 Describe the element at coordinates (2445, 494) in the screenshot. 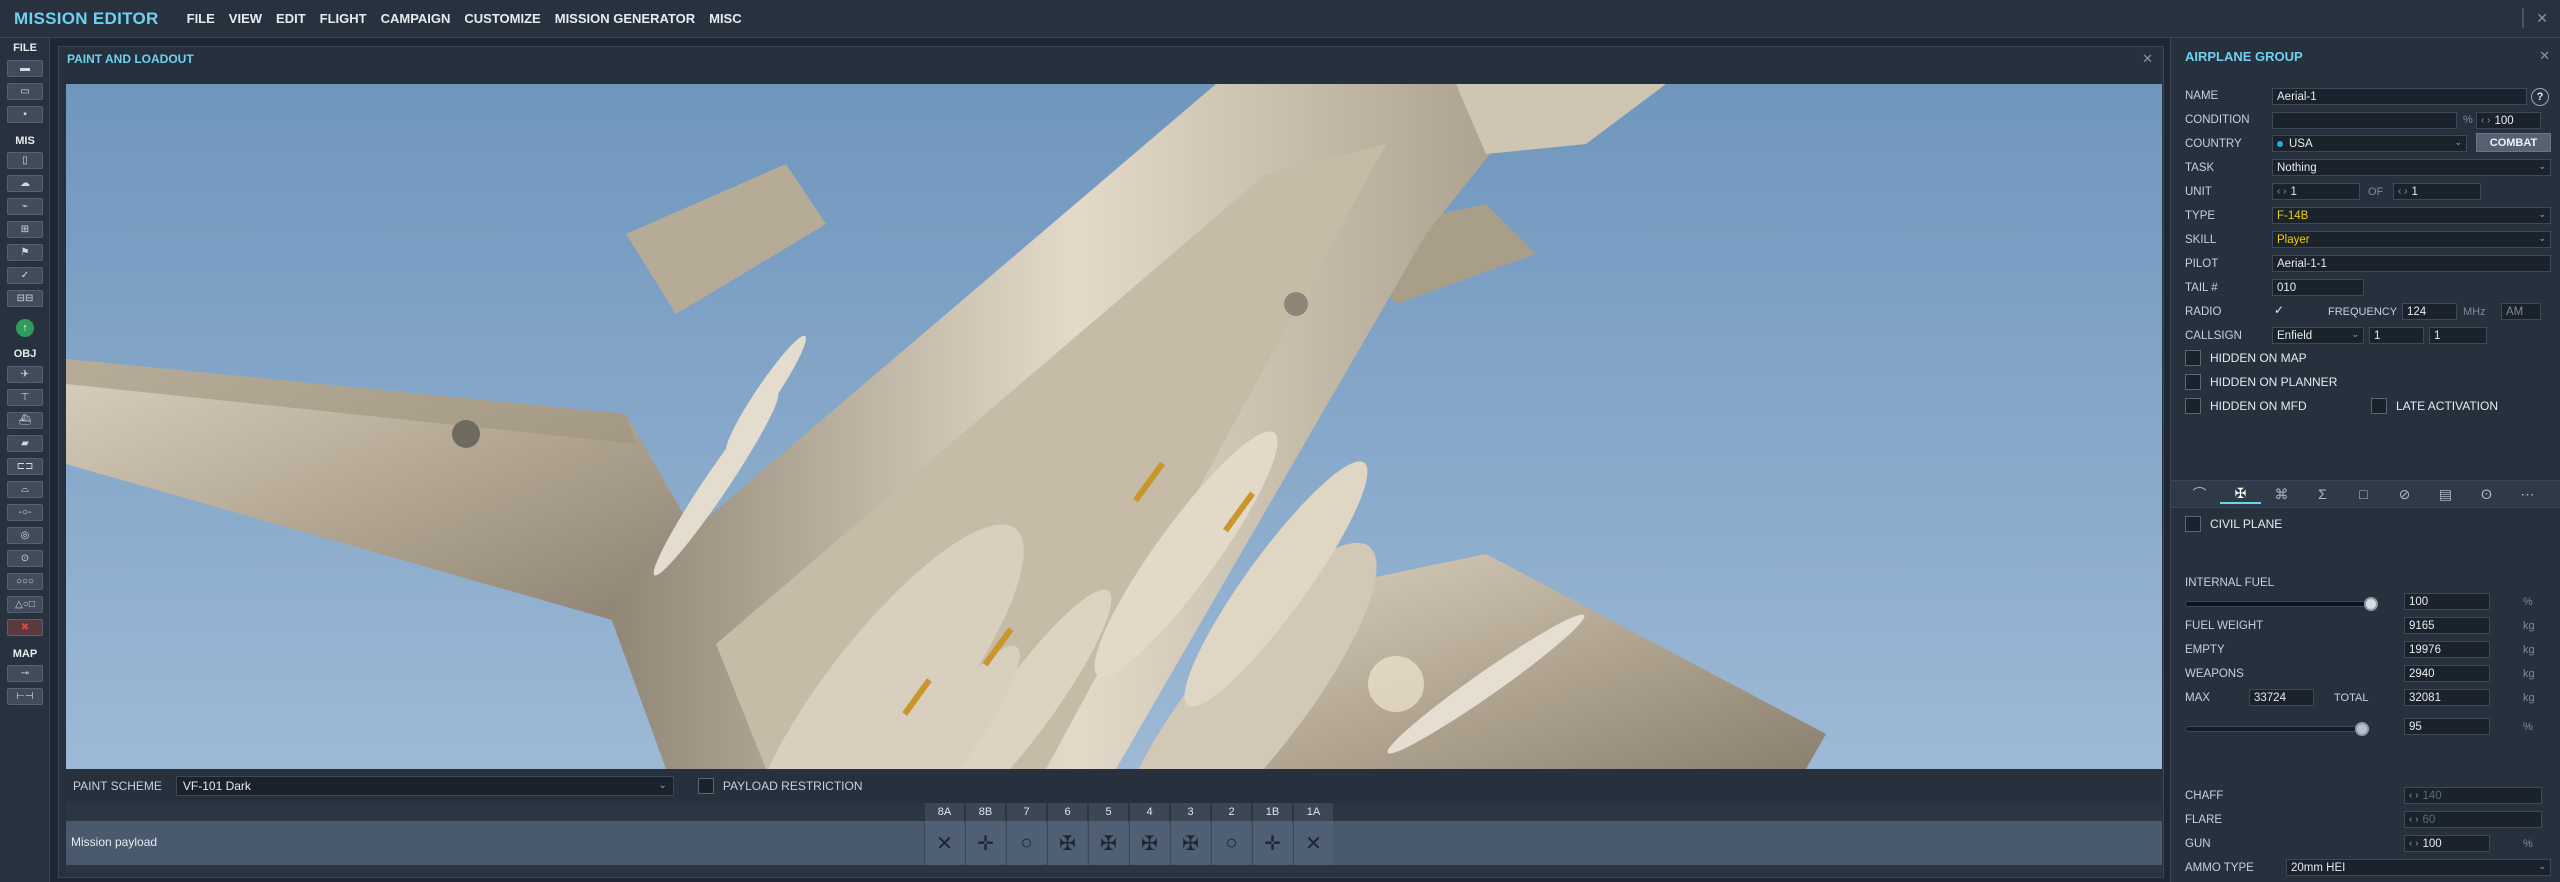

I see `tab-datalink-icon: ▤` at that location.